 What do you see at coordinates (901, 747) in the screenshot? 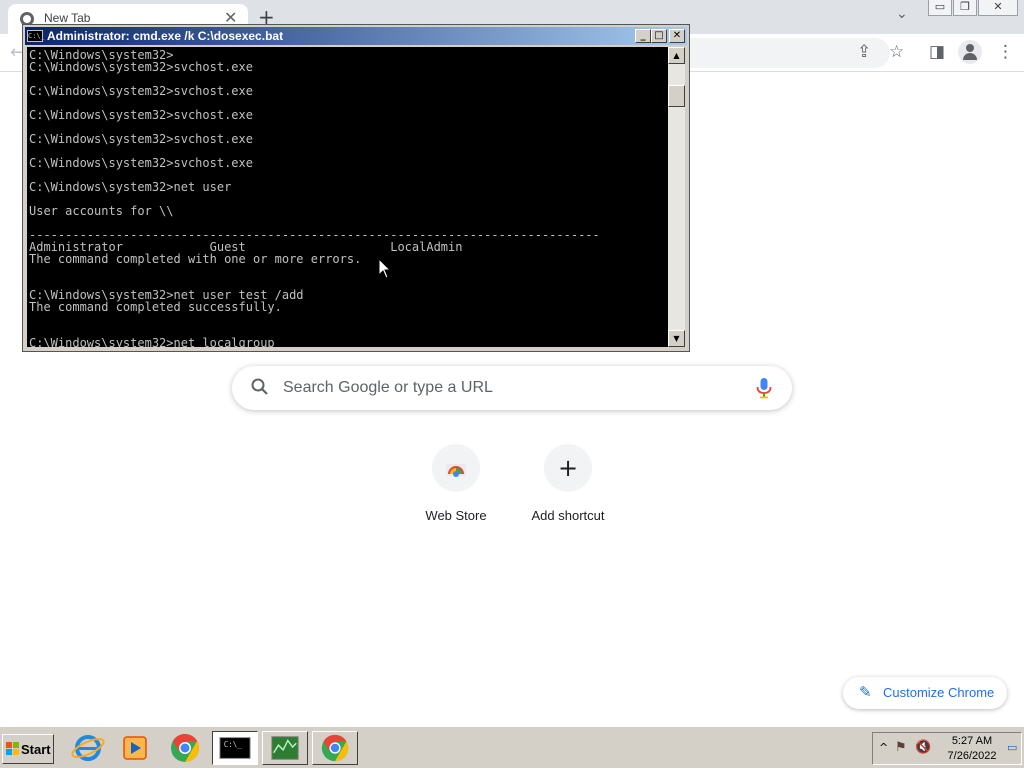
I see `action-center-flag-icon: ⚑` at bounding box center [901, 747].